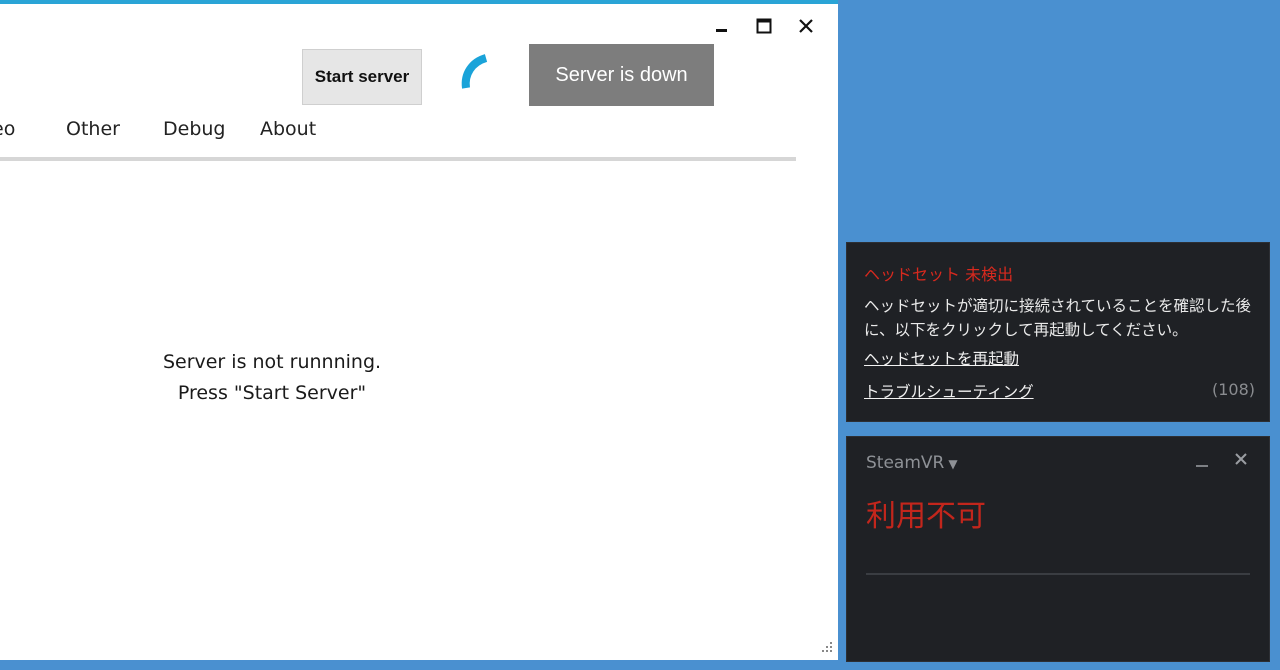  What do you see at coordinates (362, 77) in the screenshot?
I see `start-server-button: Start server` at bounding box center [362, 77].